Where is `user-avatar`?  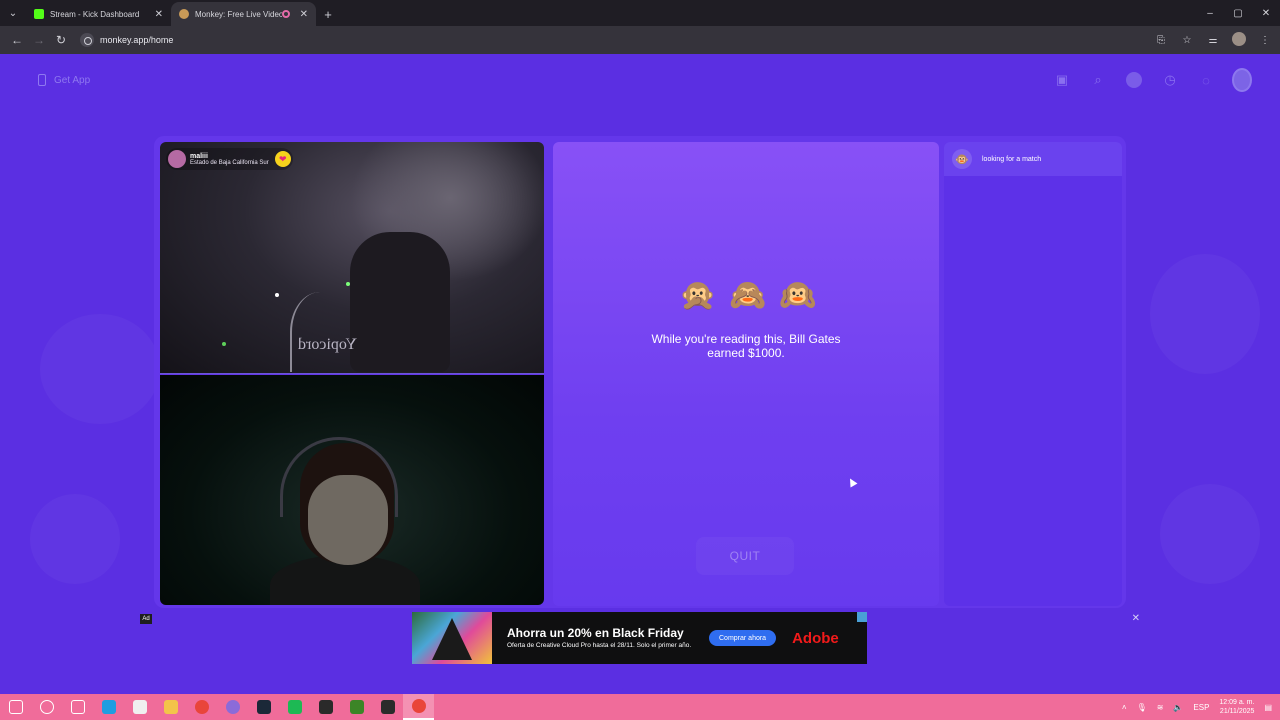 user-avatar is located at coordinates (1242, 80).